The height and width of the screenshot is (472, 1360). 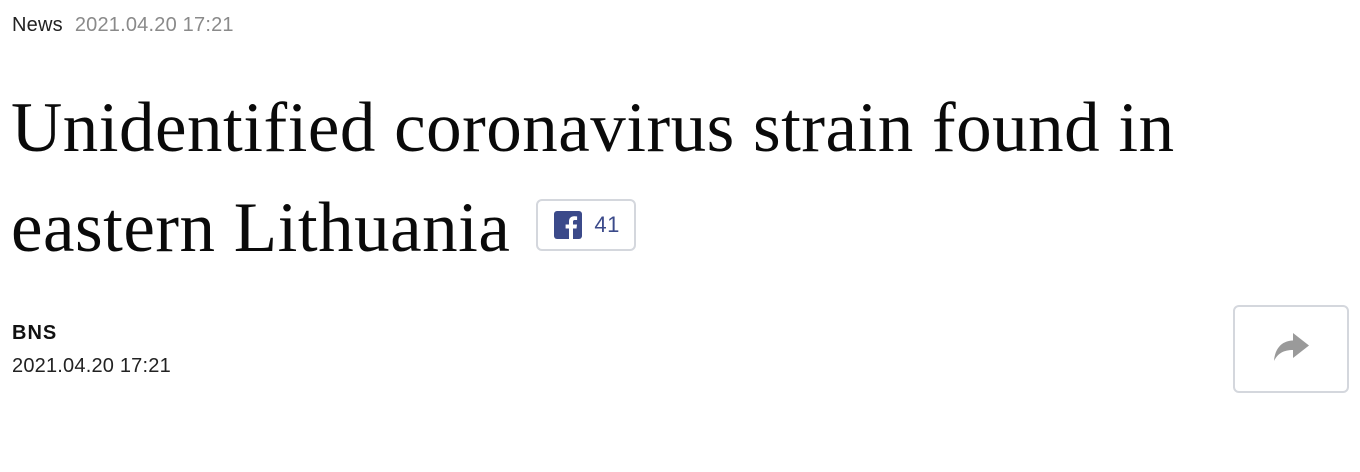 I want to click on article-published-date: 2021.04.20 17:21, so click(x=91, y=366).